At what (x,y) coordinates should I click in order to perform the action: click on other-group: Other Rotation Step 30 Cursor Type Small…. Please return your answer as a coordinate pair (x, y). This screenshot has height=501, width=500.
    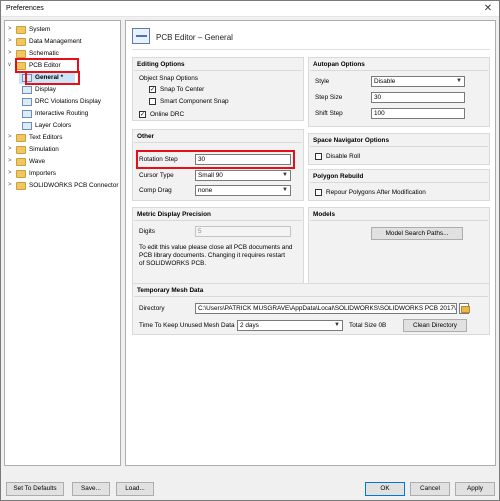
    Looking at the image, I should click on (218, 165).